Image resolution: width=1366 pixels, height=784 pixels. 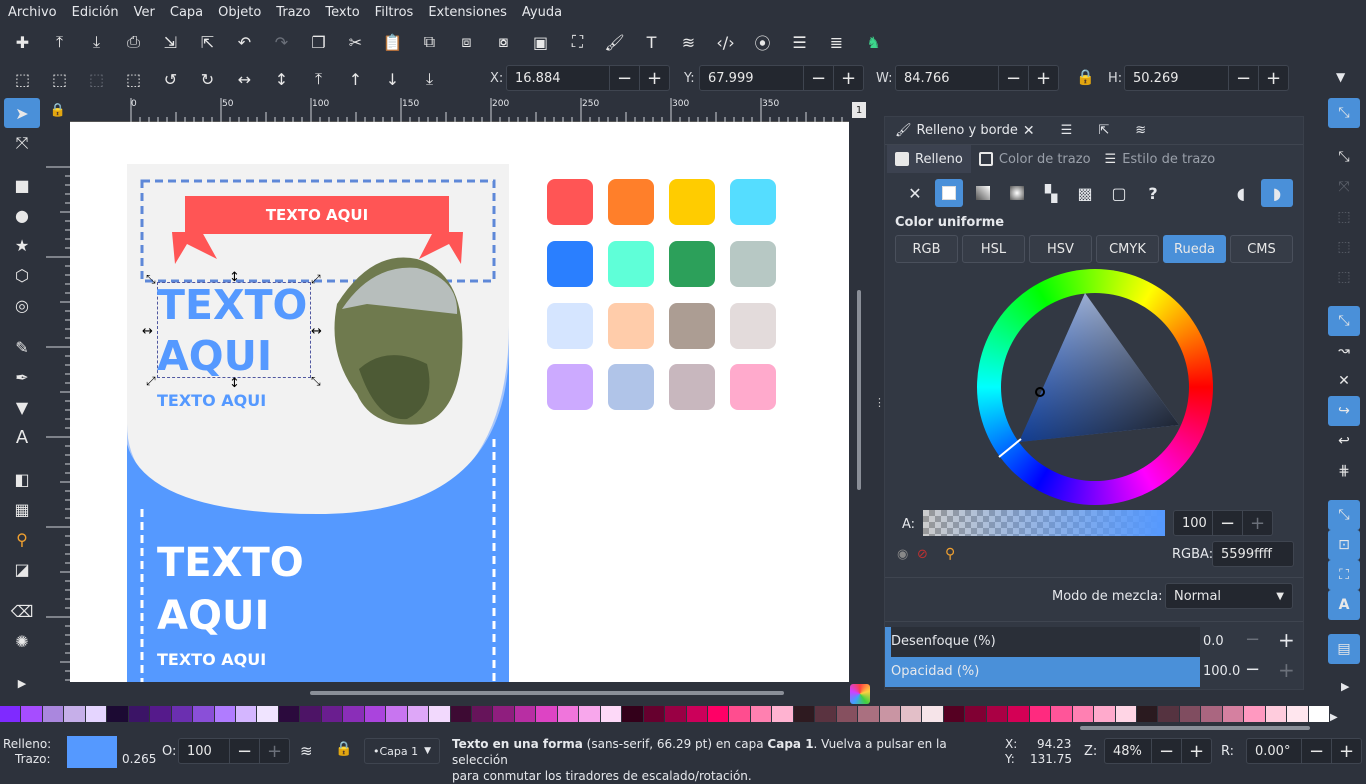 I want to click on no-paint-icon: ✕, so click(x=915, y=193).